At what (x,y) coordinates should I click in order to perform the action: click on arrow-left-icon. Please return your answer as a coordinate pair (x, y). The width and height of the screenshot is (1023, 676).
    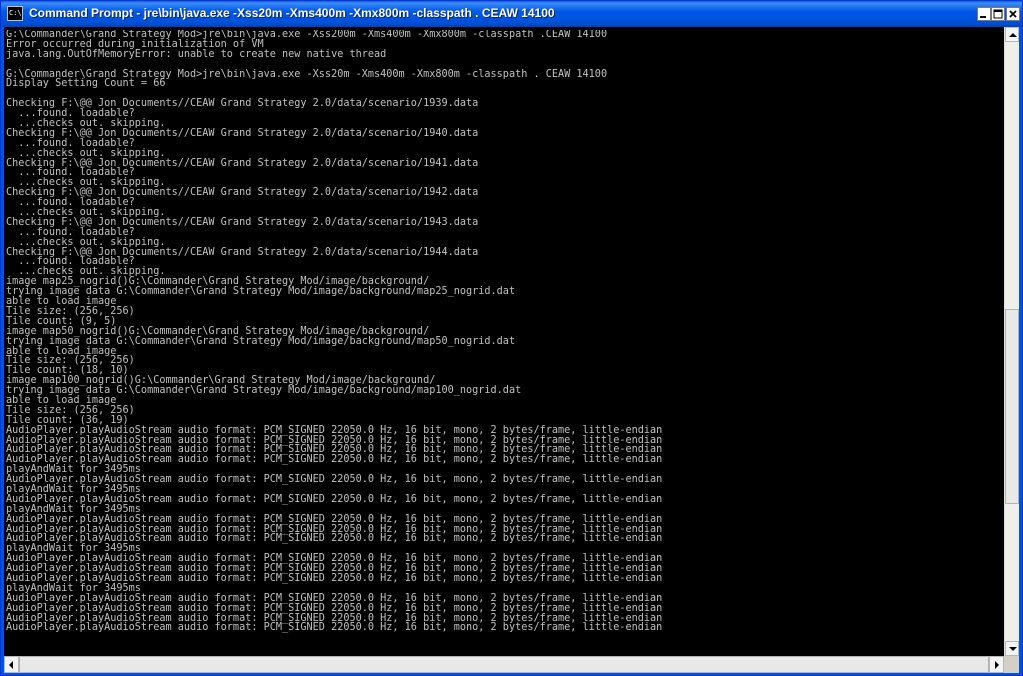
    Looking at the image, I should click on (11, 665).